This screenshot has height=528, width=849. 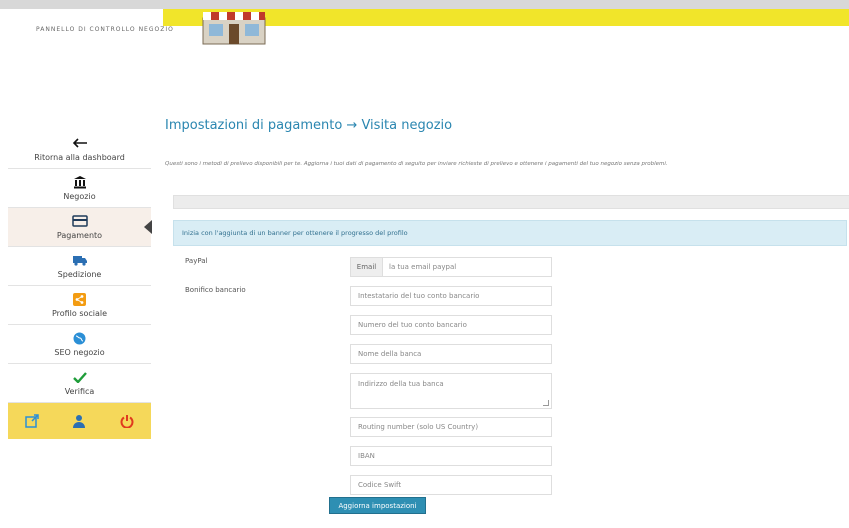 What do you see at coordinates (105, 29) in the screenshot?
I see `brand-text: PANNELLO DI CONTROLLO NEGOZIO` at bounding box center [105, 29].